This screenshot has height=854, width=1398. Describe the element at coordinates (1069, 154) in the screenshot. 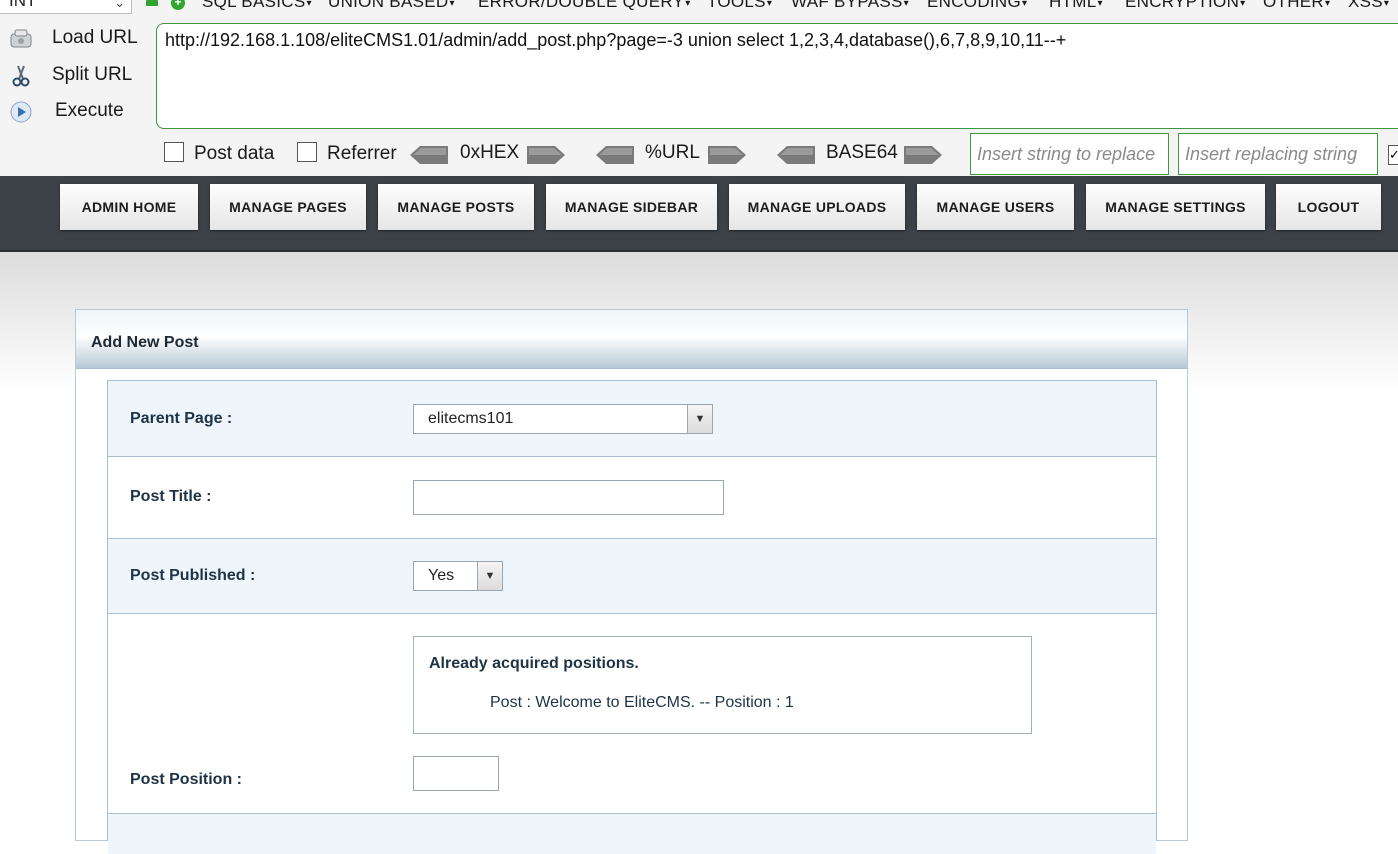

I see `replace-string-input: Insert string to replace` at that location.